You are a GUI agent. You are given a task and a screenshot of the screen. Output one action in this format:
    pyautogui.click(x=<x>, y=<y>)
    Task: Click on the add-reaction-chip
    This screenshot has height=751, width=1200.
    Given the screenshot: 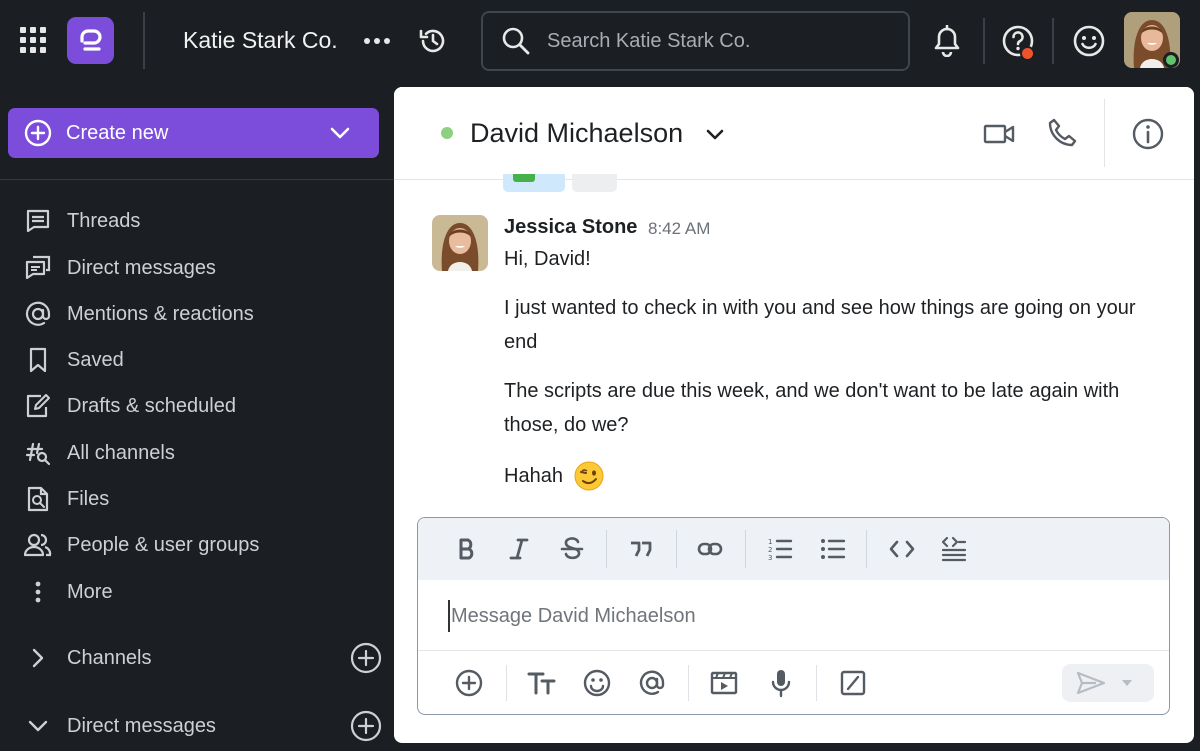 What is the action you would take?
    pyautogui.click(x=594, y=183)
    